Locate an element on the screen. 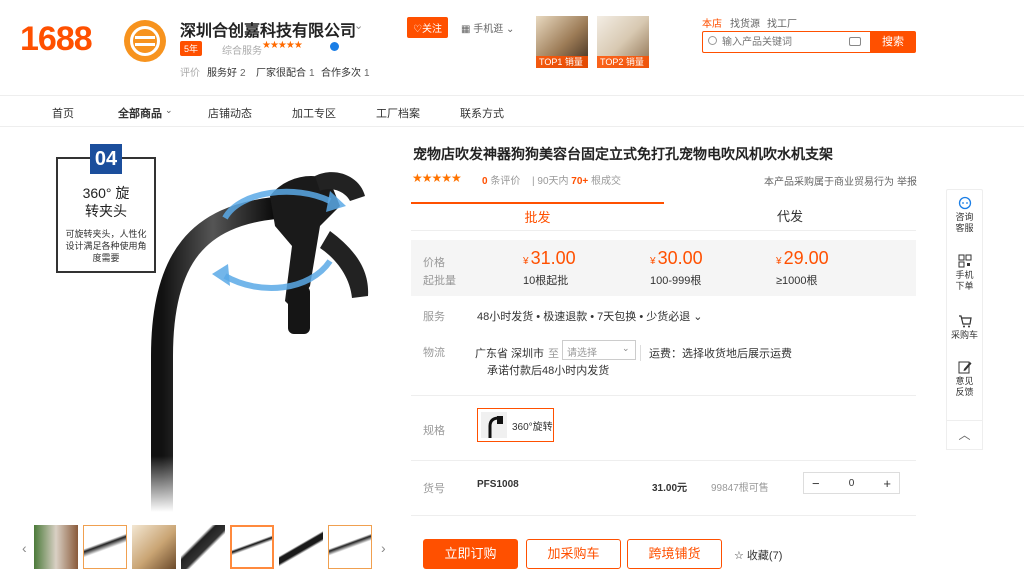 Image resolution: width=1024 pixels, height=585 pixels. sidebar-item-cart: 采购车 is located at coordinates (964, 327).